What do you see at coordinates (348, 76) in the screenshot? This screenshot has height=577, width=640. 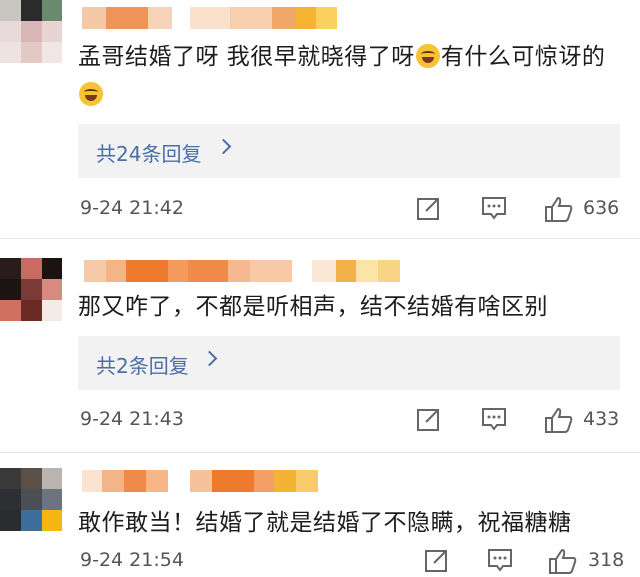 I see `comment-text: 孟哥结婚了呀 我很早就晓得了呀 有什么可惊讶的` at bounding box center [348, 76].